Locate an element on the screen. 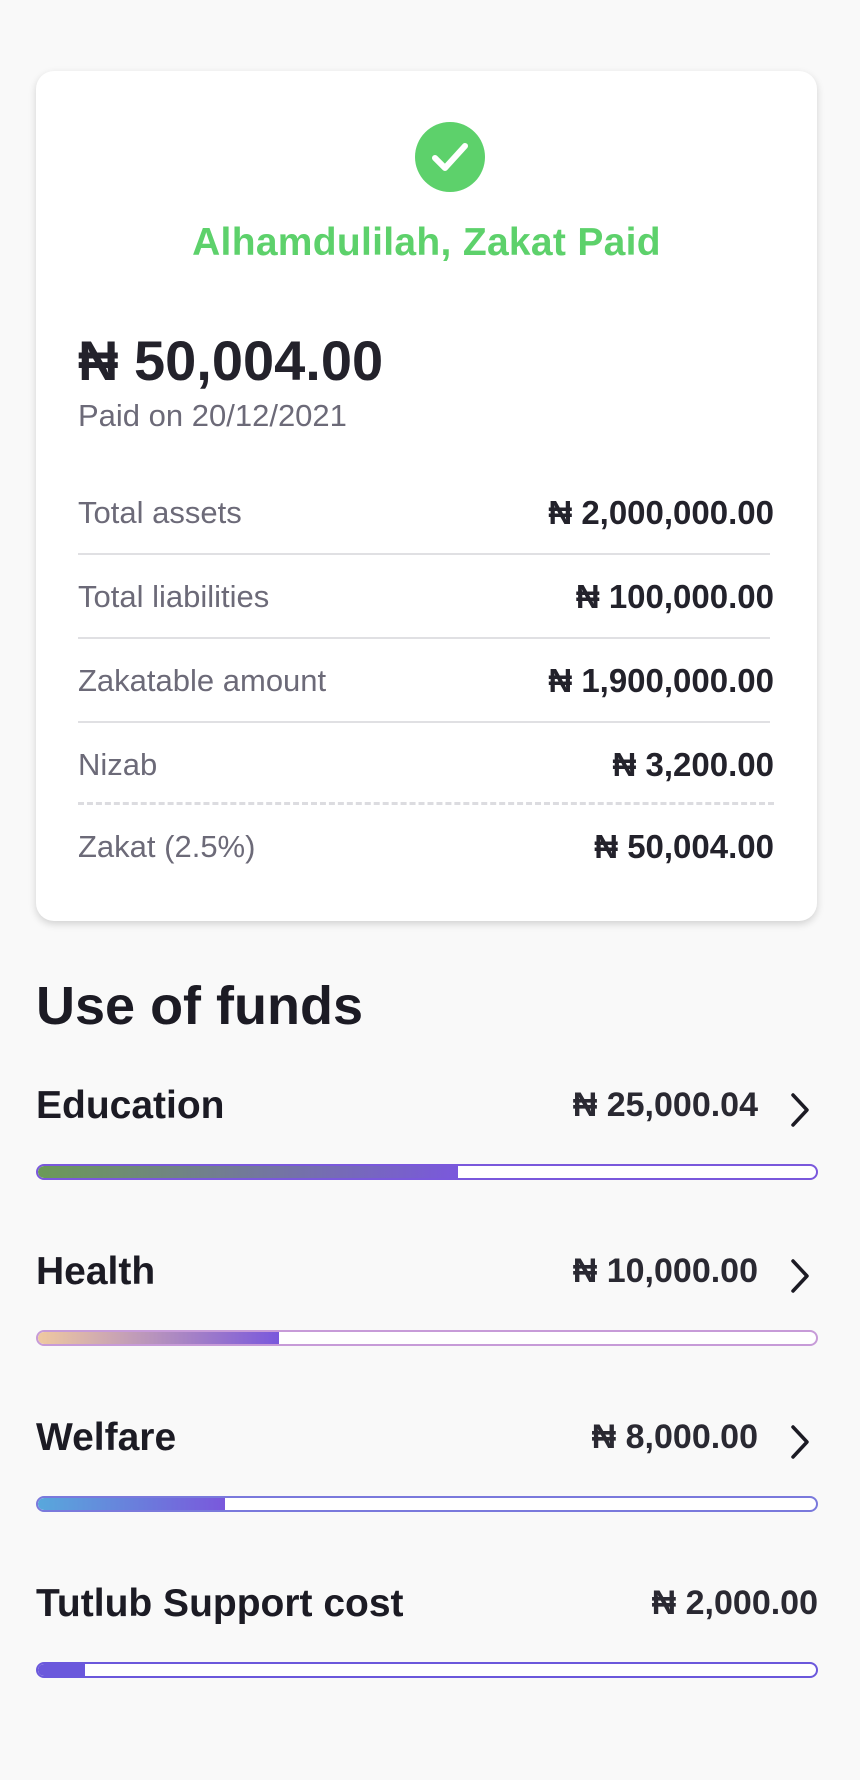 The height and width of the screenshot is (1780, 860). fund-label: Health is located at coordinates (96, 1271).